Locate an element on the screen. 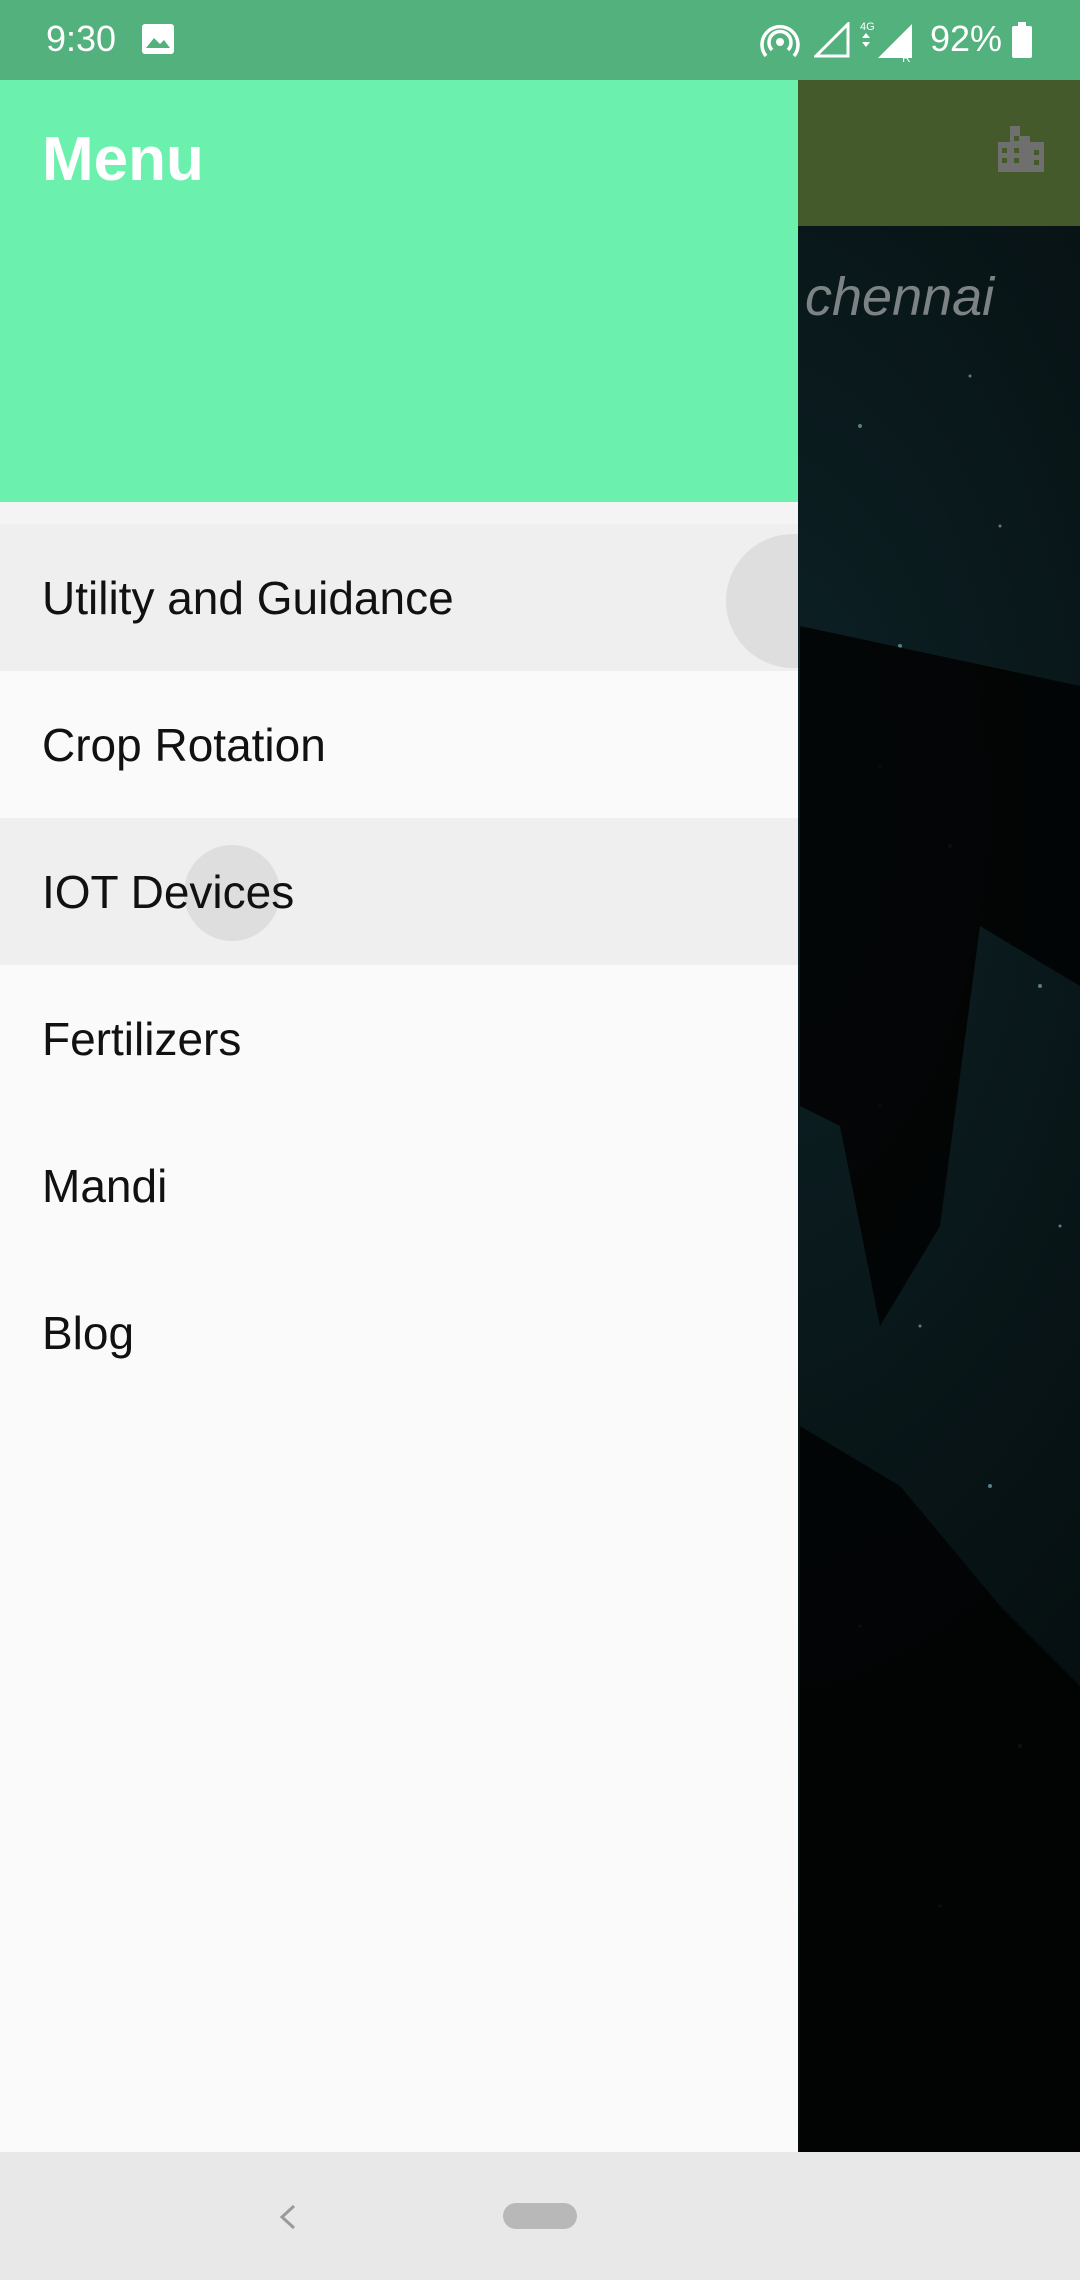 The width and height of the screenshot is (1080, 2280). status-bar: 9:30 4G R 92% is located at coordinates (540, 40).